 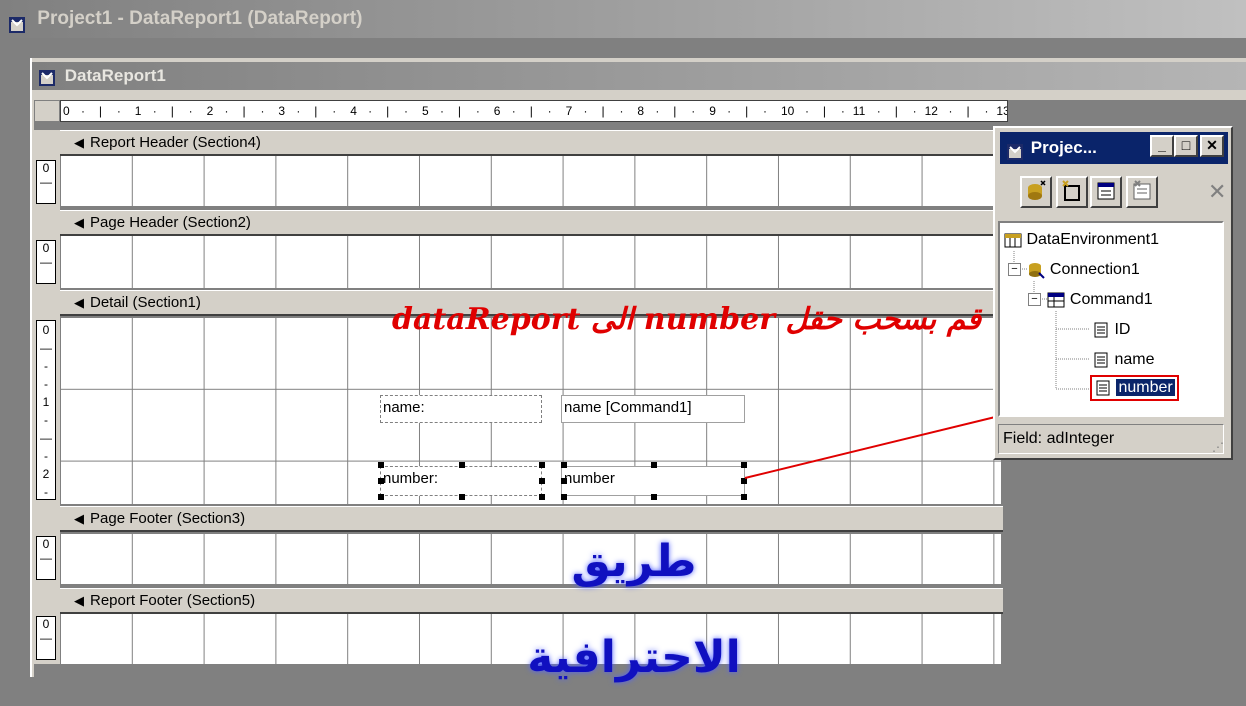 What do you see at coordinates (47, 77) in the screenshot?
I see `datareport-icon` at bounding box center [47, 77].